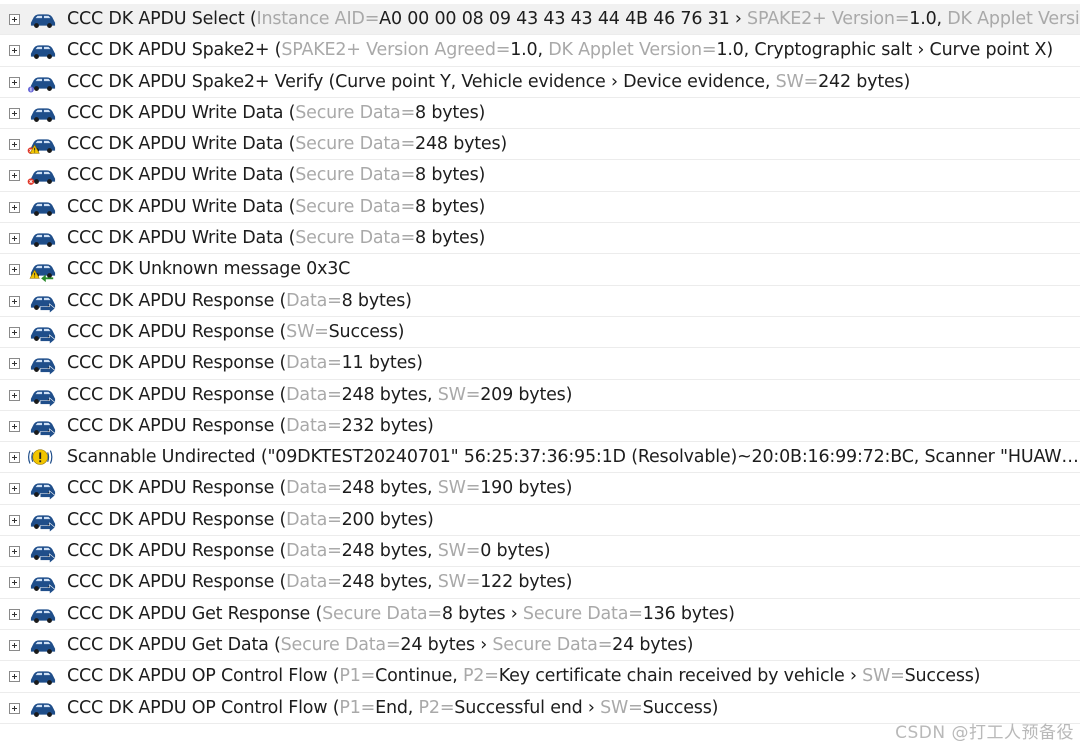  What do you see at coordinates (540, 364) in the screenshot?
I see `tree-row: CCC DK APDU Response (Data=11 bytes)` at bounding box center [540, 364].